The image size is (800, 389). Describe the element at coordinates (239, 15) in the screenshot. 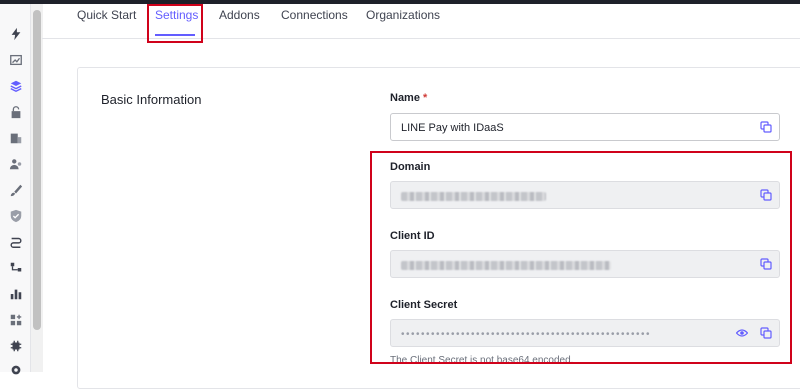

I see `tab-addons: Addons` at that location.